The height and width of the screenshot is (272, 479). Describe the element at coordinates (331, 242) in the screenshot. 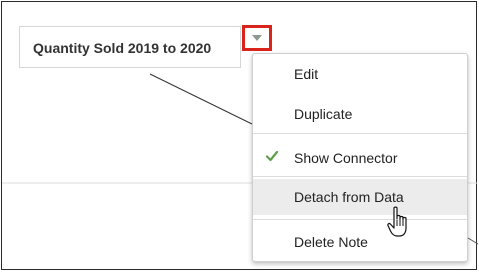

I see `menu-item-label: Delete Note` at that location.